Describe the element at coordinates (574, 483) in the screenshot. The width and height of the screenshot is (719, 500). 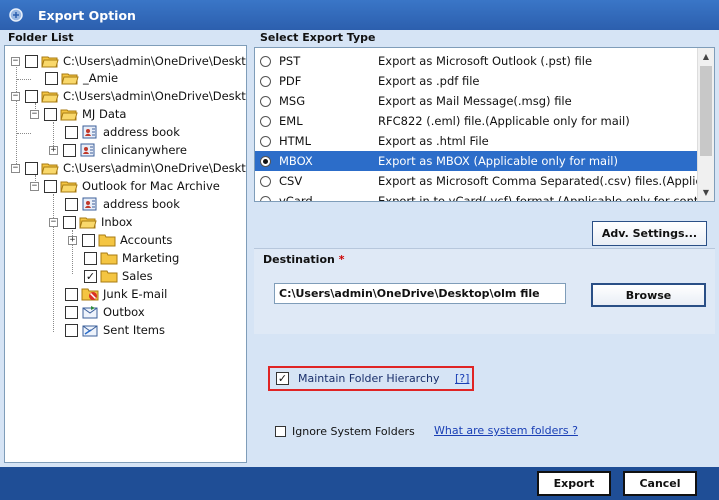
I see `export-button: Export` at that location.